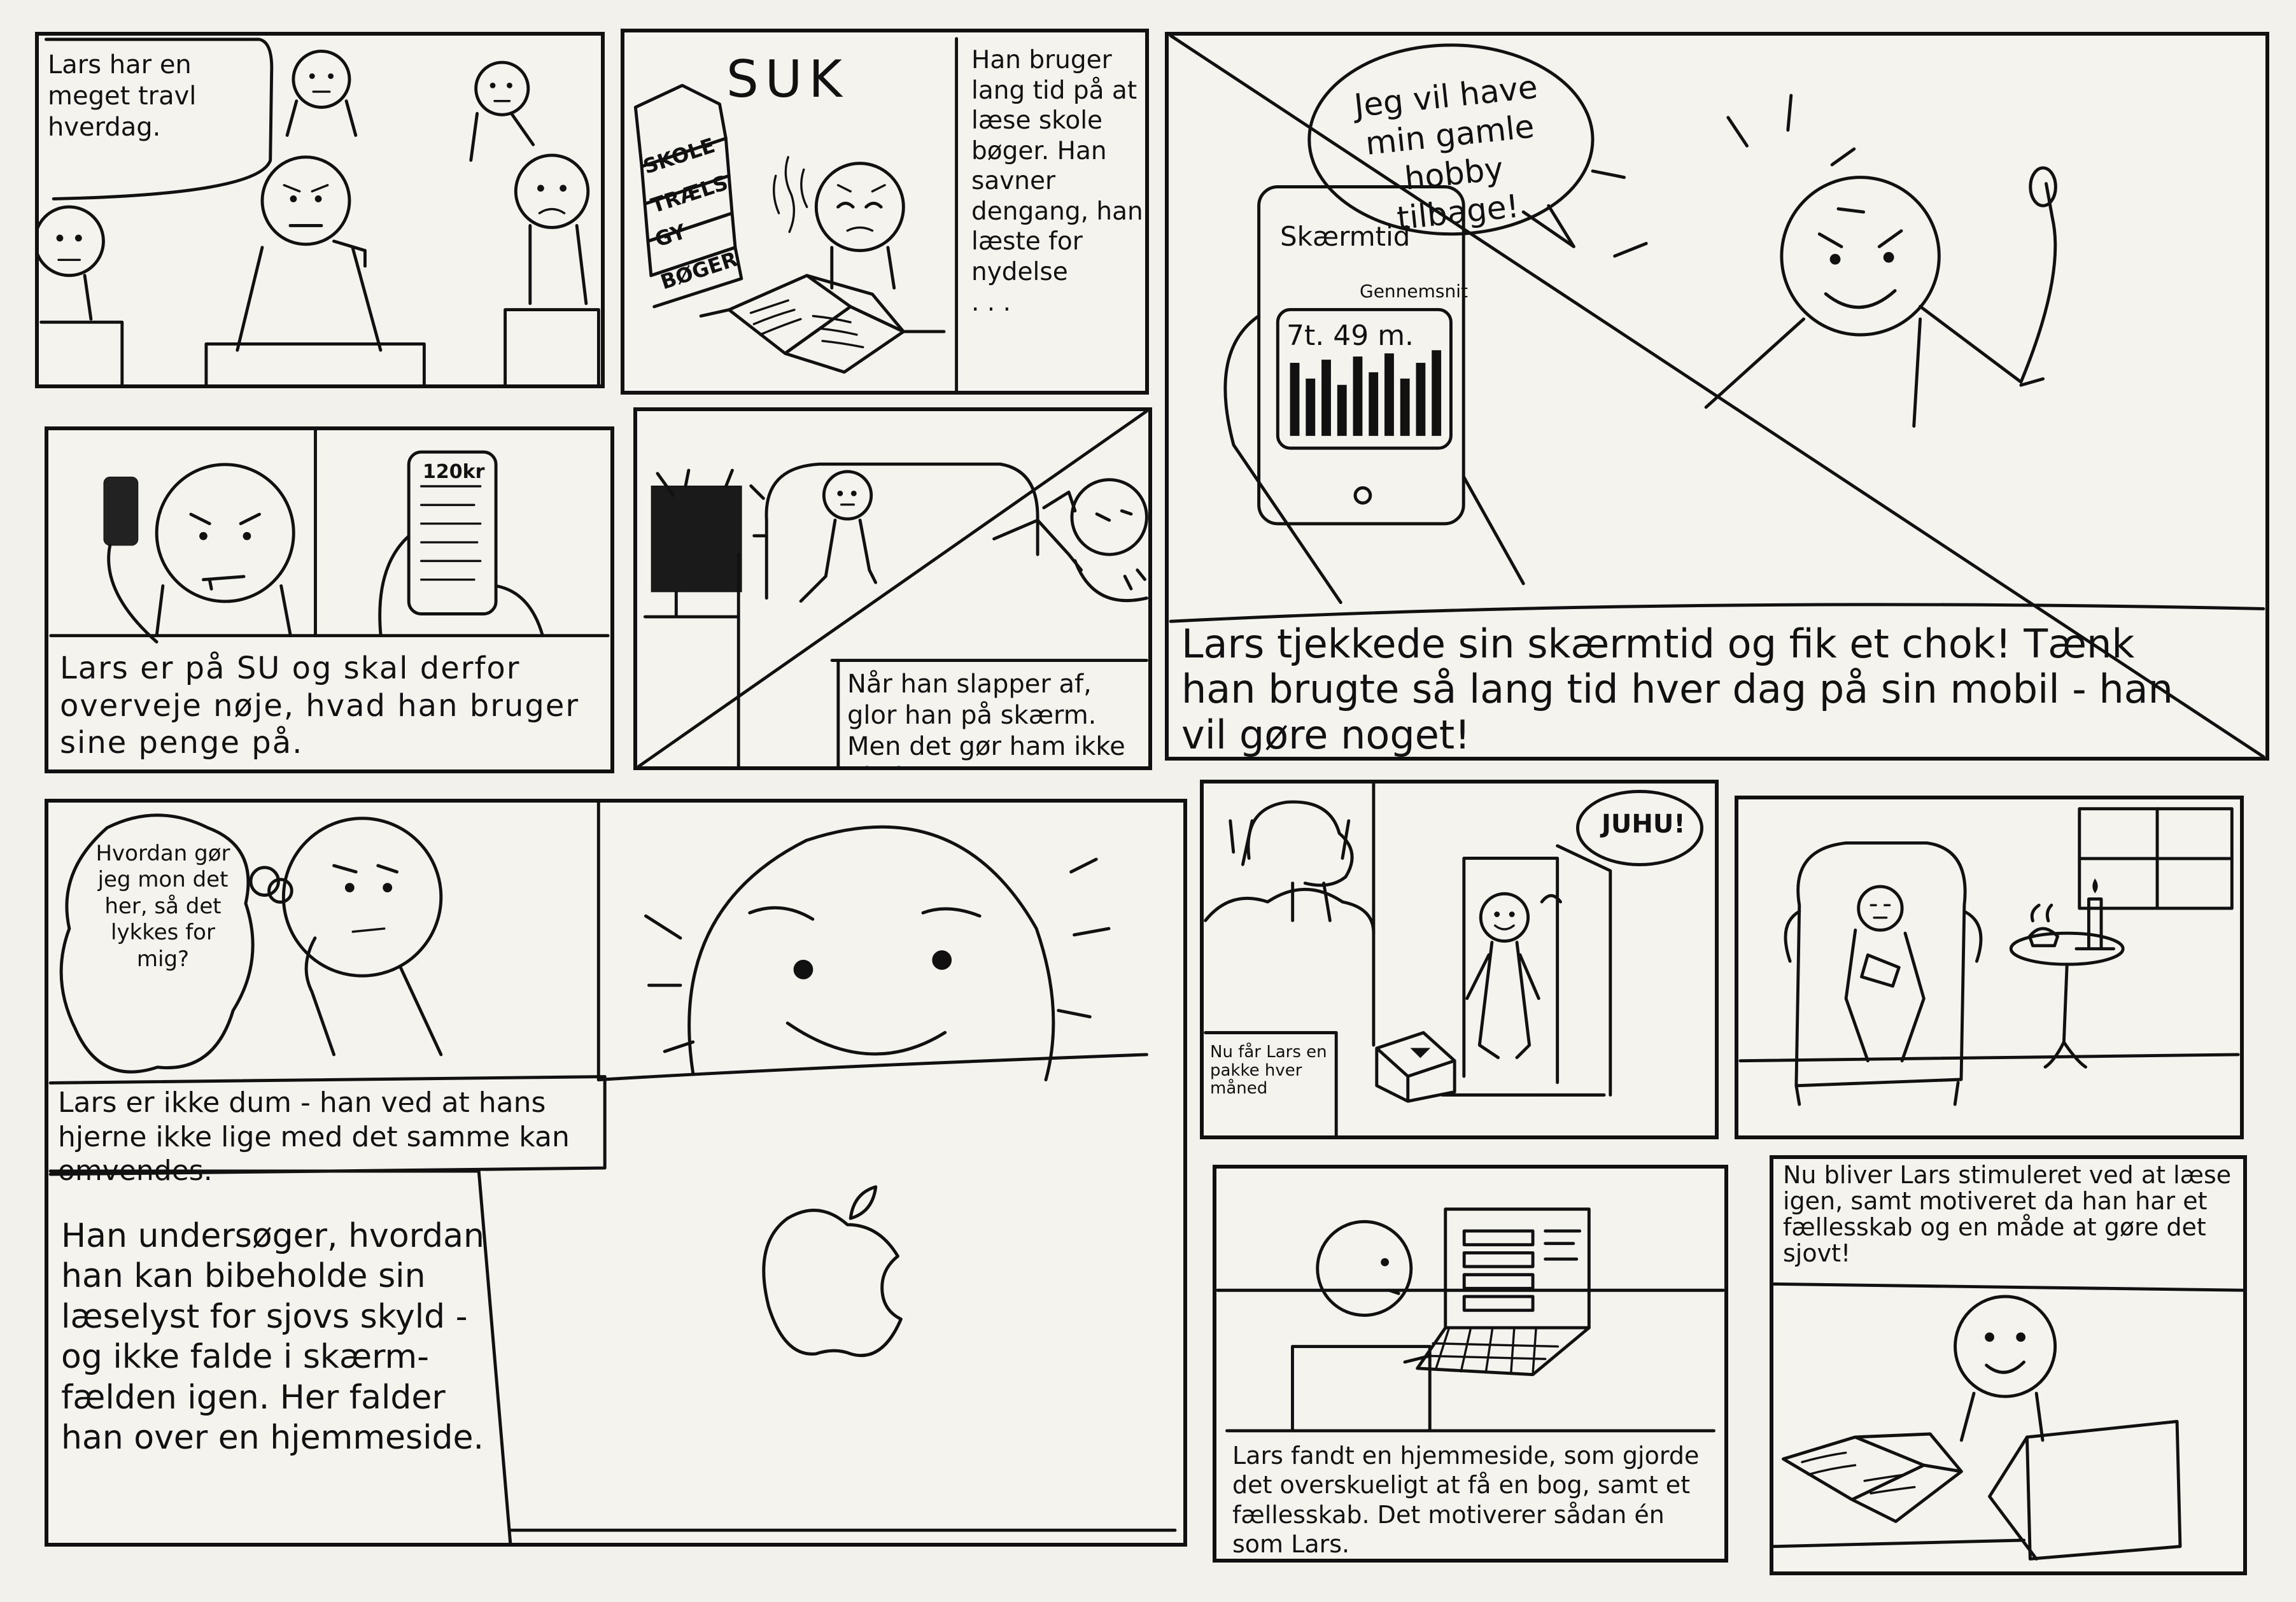 The width and height of the screenshot is (2296, 1602). Describe the element at coordinates (454, 472) in the screenshot. I see `price-label: 120kr` at that location.